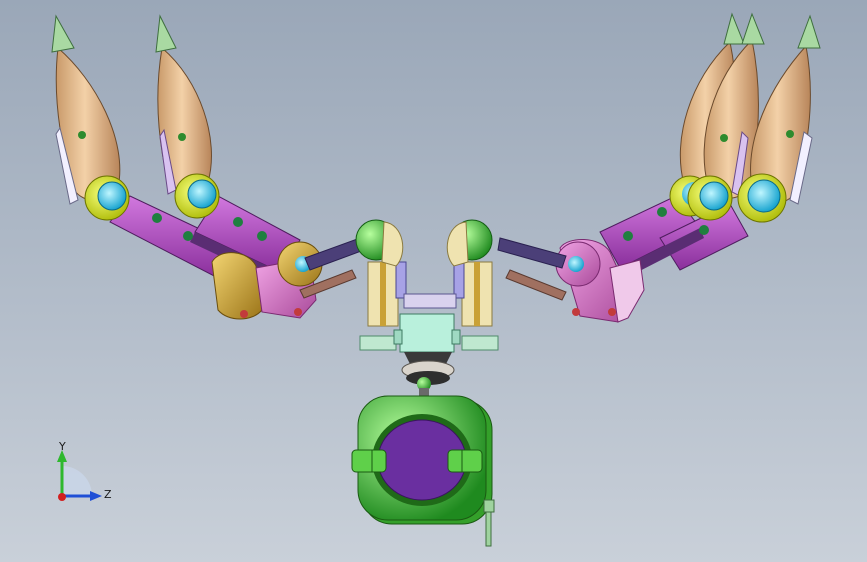  What do you see at coordinates (427, 310) in the screenshot?
I see `center-mount` at bounding box center [427, 310].